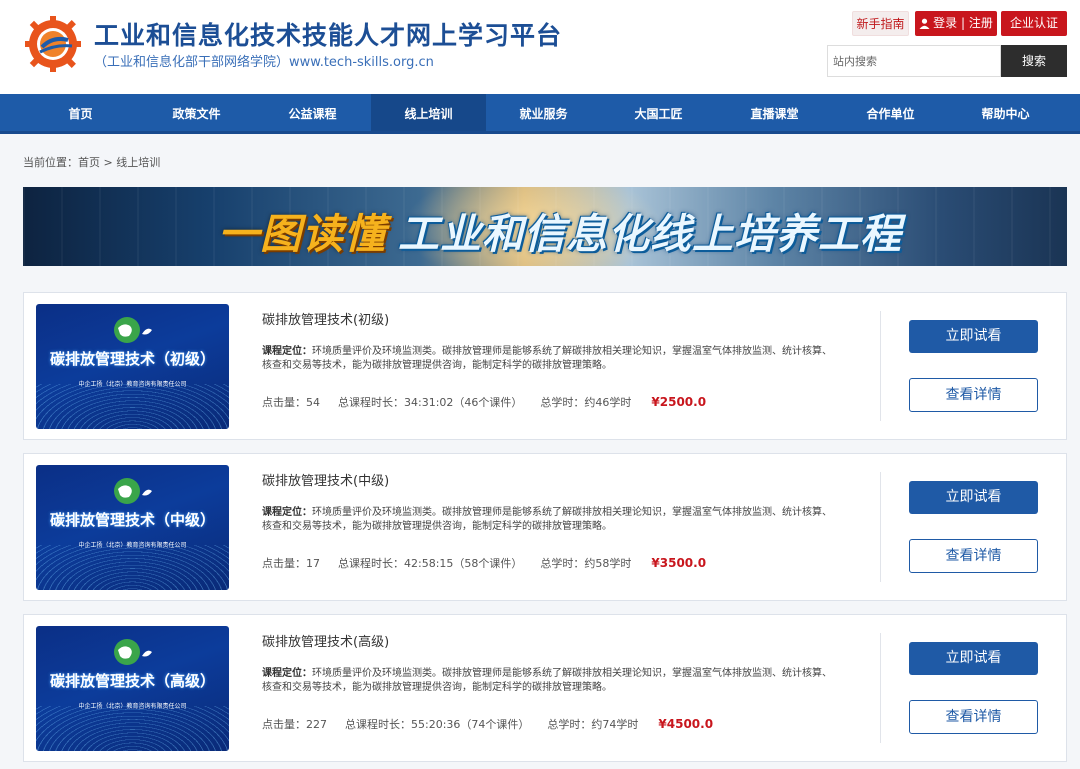  I want to click on nav-item-help: 帮助中心, so click(1005, 112).